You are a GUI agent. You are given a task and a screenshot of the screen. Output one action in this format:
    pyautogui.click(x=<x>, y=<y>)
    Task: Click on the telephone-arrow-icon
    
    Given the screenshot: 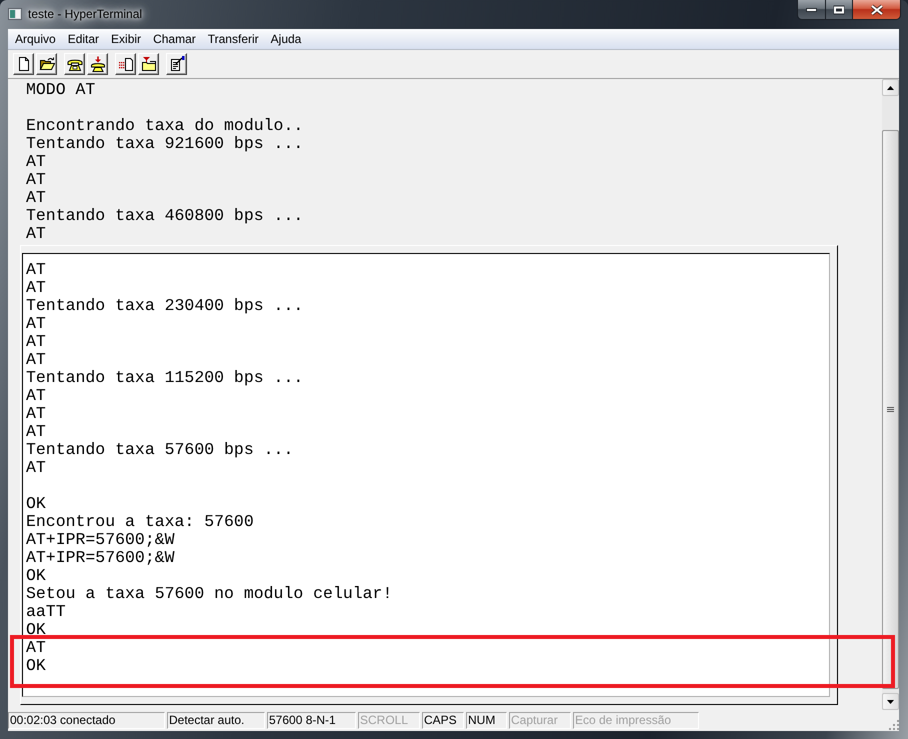 What is the action you would take?
    pyautogui.click(x=98, y=64)
    